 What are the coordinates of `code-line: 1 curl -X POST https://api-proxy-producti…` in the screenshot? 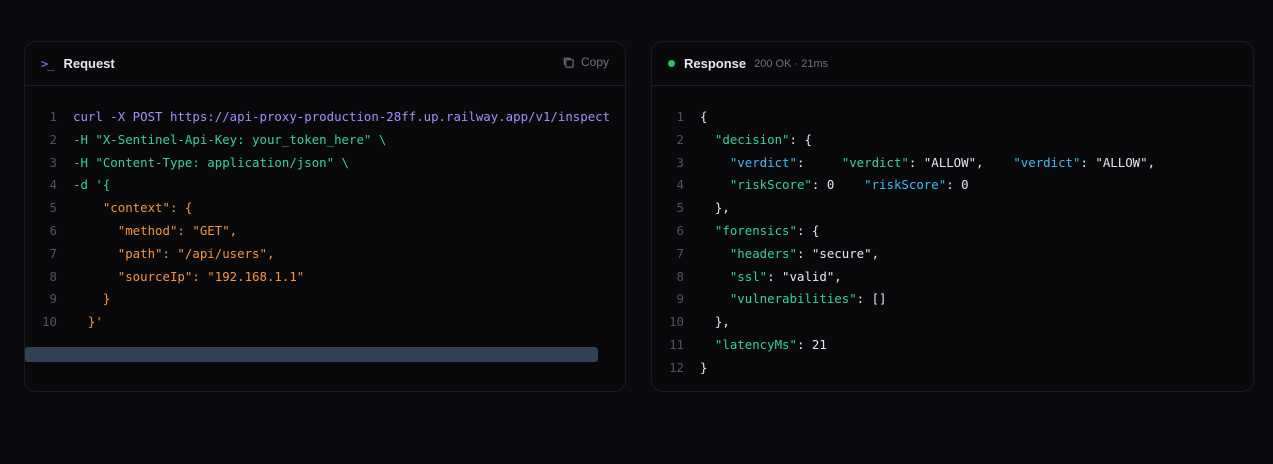 It's located at (325, 117).